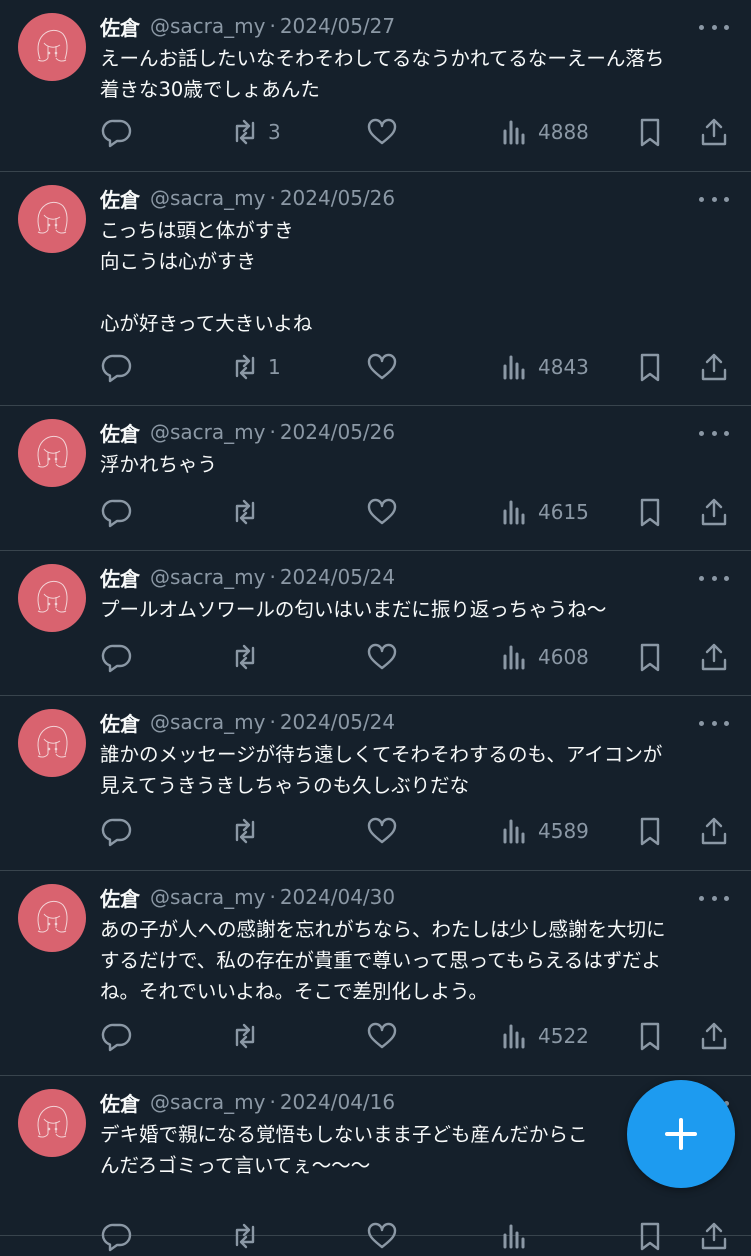 This screenshot has width=751, height=1256. I want to click on tweet-actions: 4615, so click(375, 512).